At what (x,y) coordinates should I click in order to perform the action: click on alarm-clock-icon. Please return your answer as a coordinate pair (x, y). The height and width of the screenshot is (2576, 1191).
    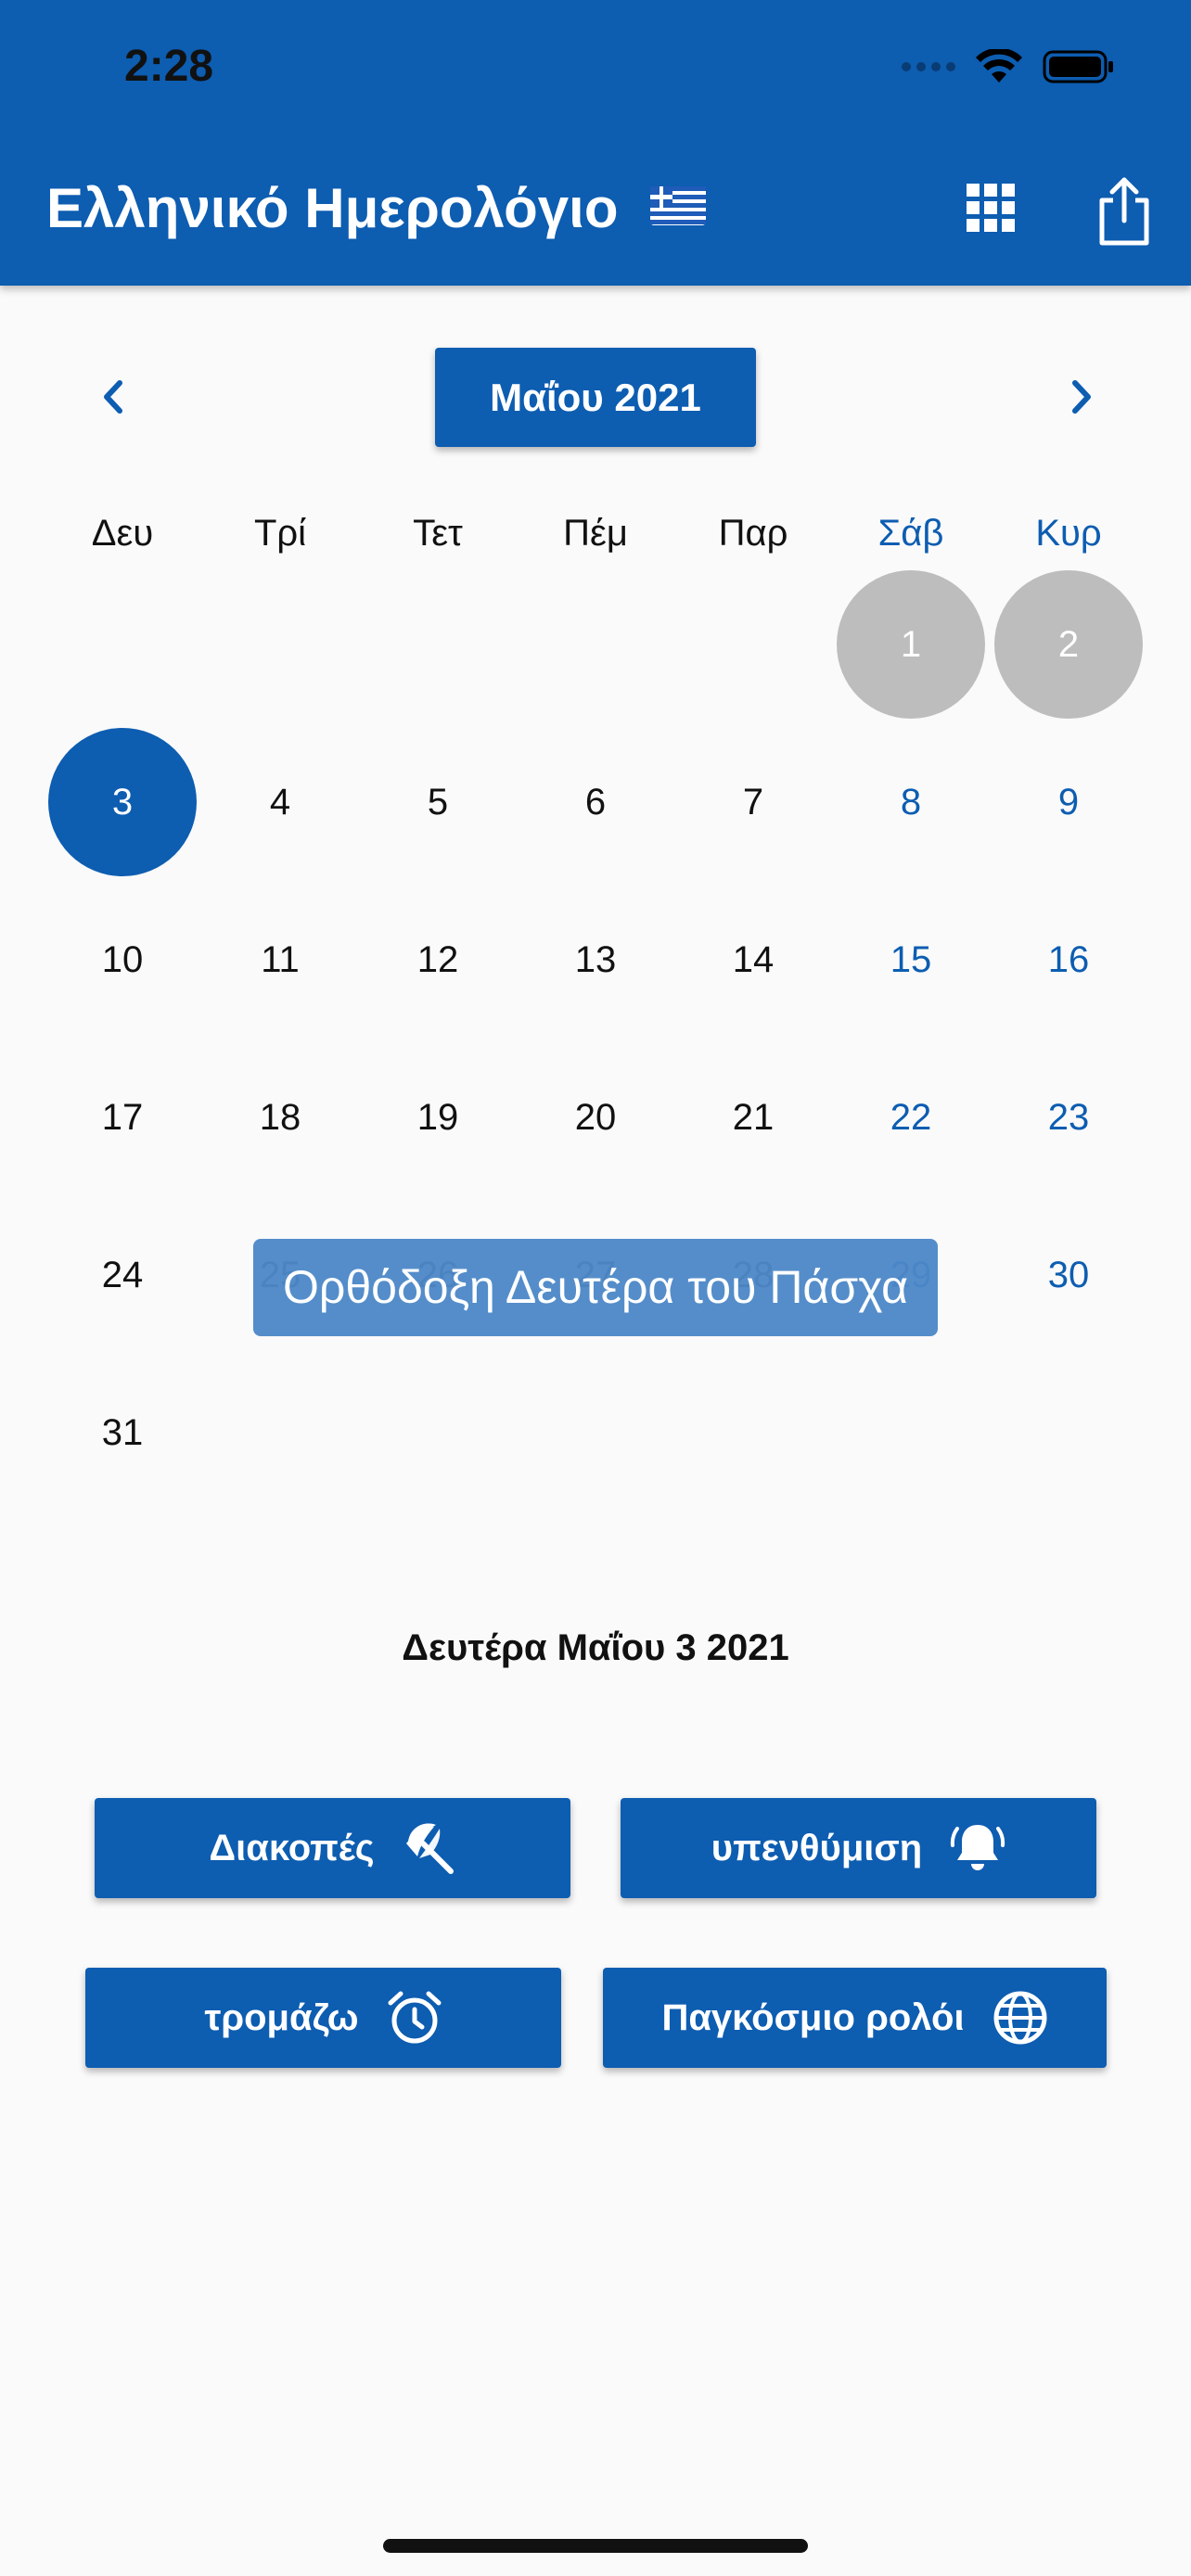
    Looking at the image, I should click on (415, 2018).